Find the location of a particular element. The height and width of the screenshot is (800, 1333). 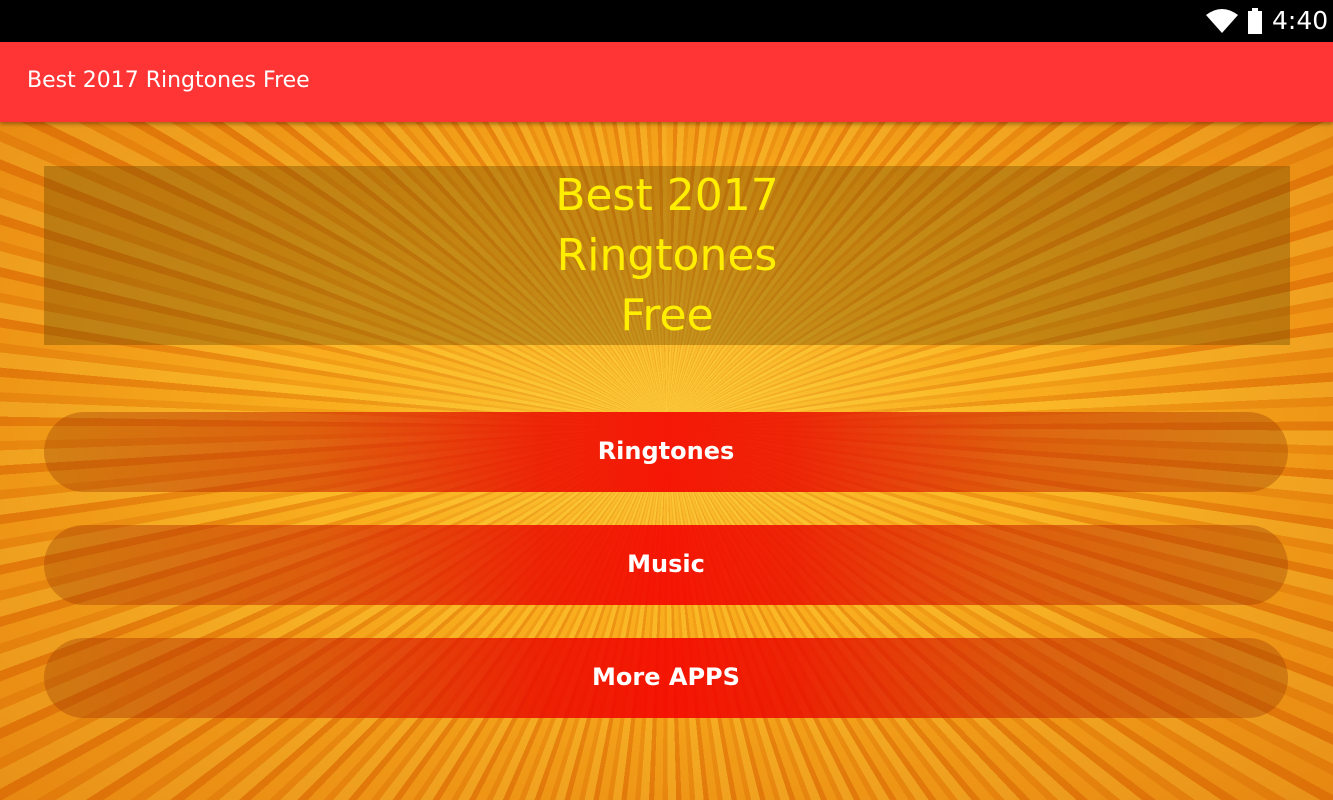

more-apps-button-label: More APPS is located at coordinates (666, 677).